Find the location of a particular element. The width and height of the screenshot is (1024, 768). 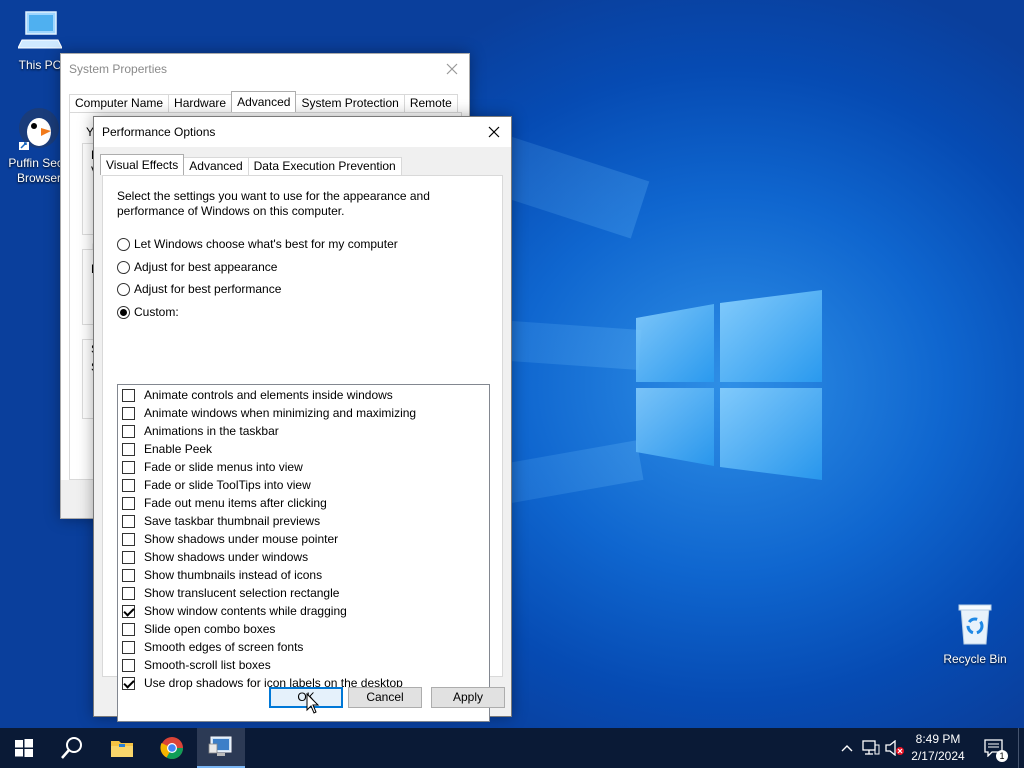

recycle-bin-icon is located at coordinates (975, 624).